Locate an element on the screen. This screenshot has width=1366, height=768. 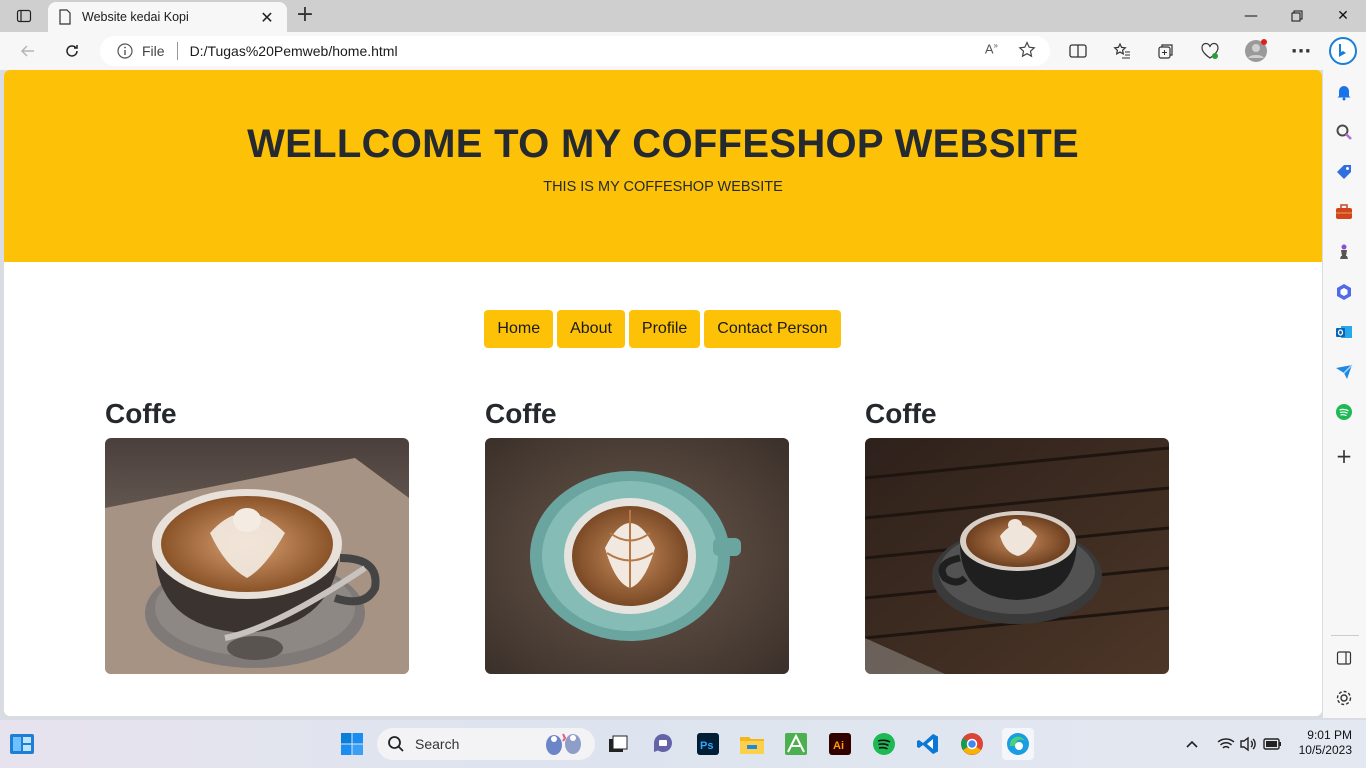
chat-icon is located at coordinates (663, 744).